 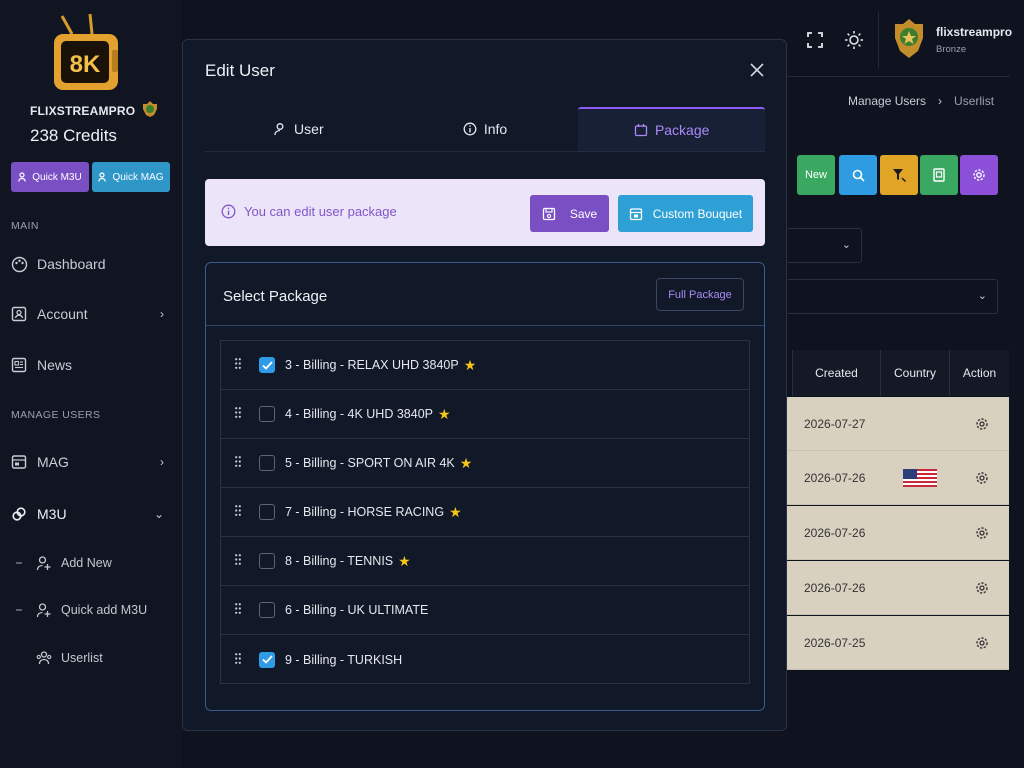 I want to click on sidebar-subitem-add-new: Add New, so click(x=96, y=563).